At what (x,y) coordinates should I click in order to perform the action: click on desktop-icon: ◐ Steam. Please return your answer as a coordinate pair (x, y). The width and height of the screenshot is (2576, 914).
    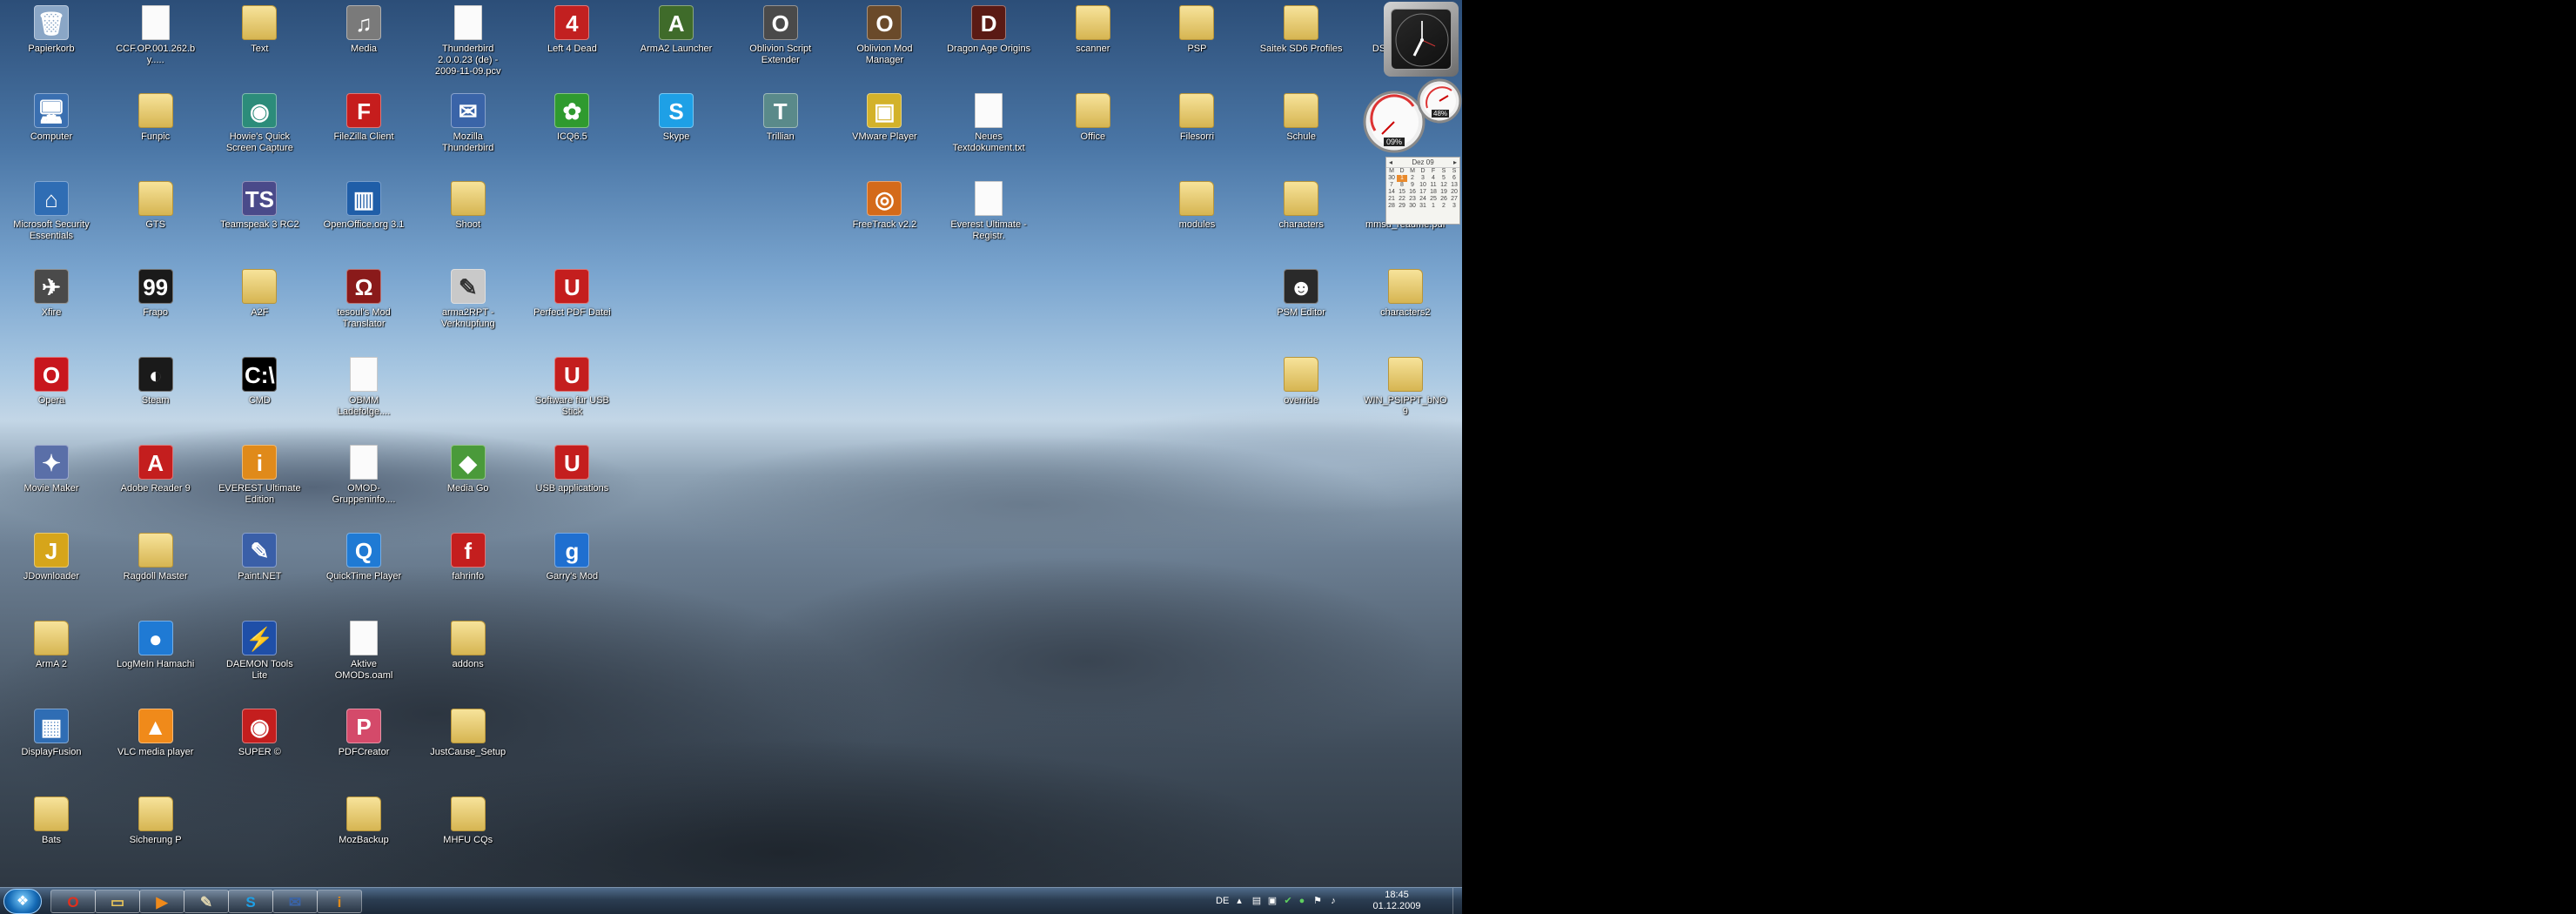
    Looking at the image, I should click on (156, 382).